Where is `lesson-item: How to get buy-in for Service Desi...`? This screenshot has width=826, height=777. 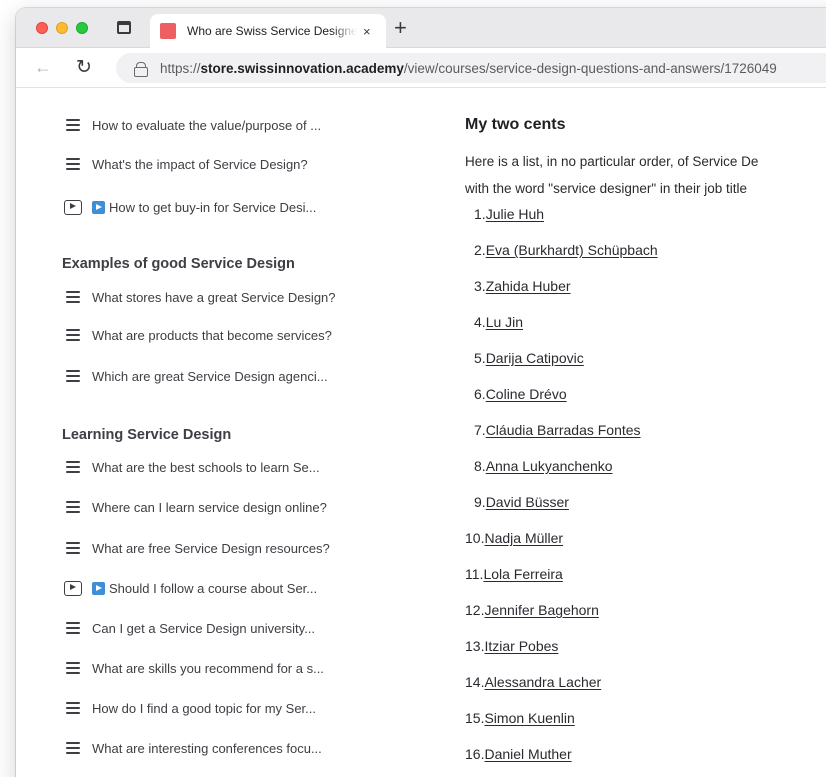
lesson-item: How to get buy-in for Service Desi... is located at coordinates (189, 207).